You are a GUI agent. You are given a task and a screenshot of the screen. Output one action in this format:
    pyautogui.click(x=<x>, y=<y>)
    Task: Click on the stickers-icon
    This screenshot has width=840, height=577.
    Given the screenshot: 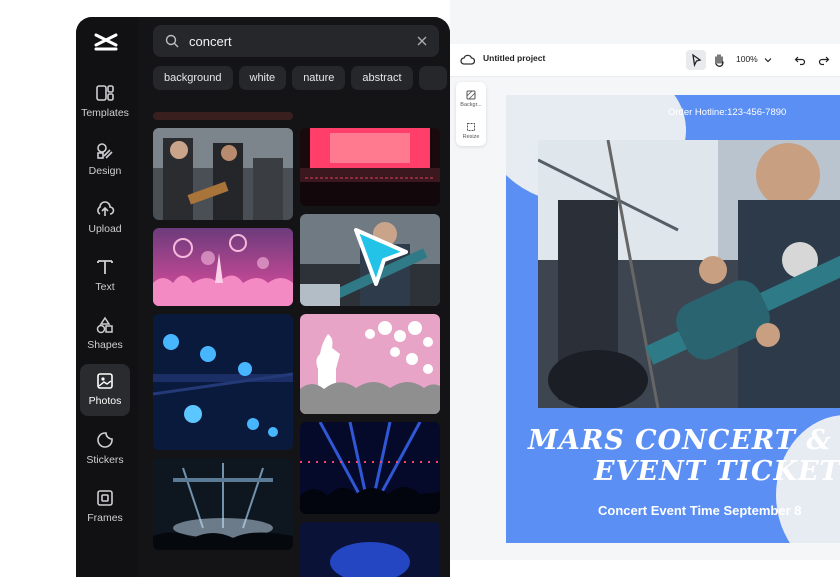 What is the action you would take?
    pyautogui.click(x=105, y=440)
    